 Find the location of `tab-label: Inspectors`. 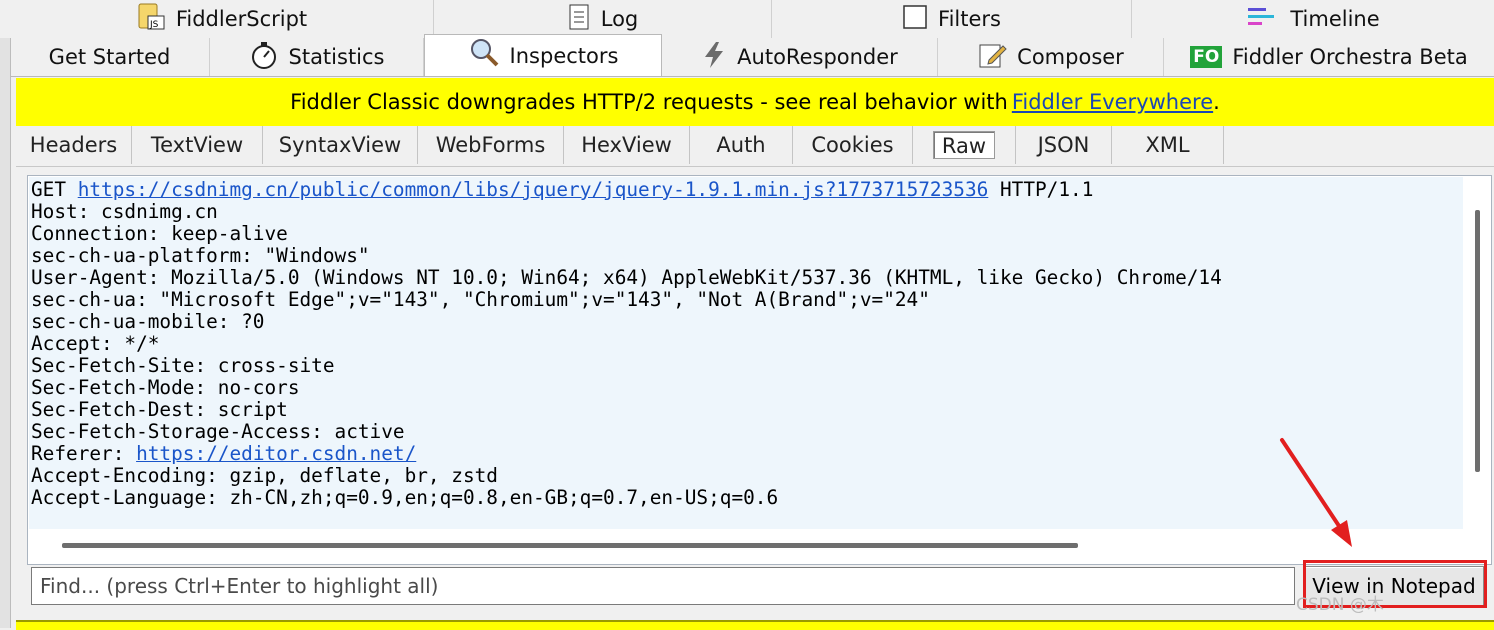

tab-label: Inspectors is located at coordinates (564, 55).